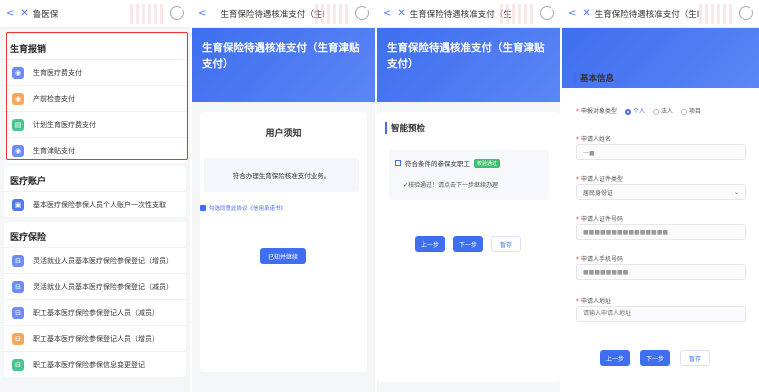 The height and width of the screenshot is (392, 759). Describe the element at coordinates (18, 204) in the screenshot. I see `service-icon: ▣` at that location.